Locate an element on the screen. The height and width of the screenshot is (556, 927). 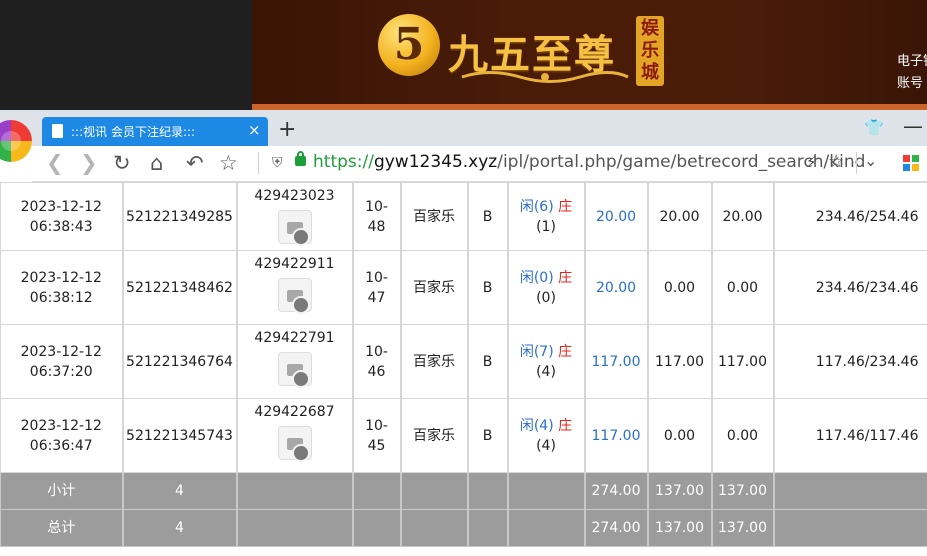
round-id-cell: 429422791 is located at coordinates (295, 361).